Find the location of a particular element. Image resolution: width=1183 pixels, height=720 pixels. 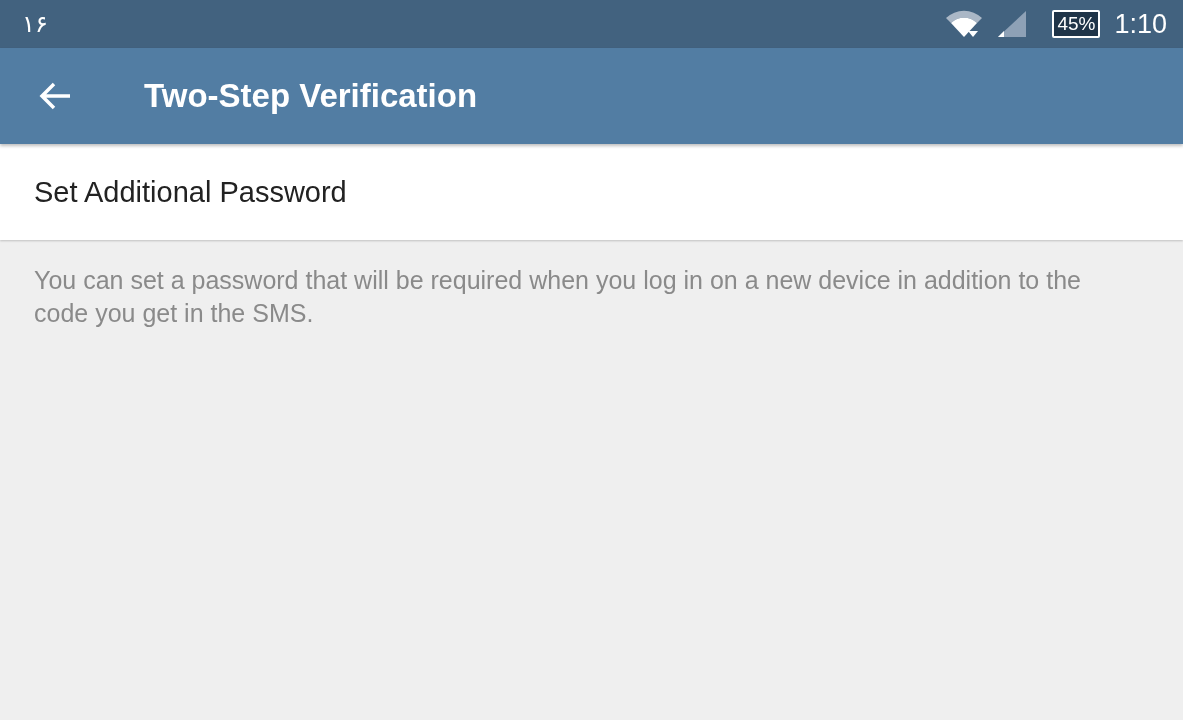

screen-title: Two-Step Verification is located at coordinates (311, 96).